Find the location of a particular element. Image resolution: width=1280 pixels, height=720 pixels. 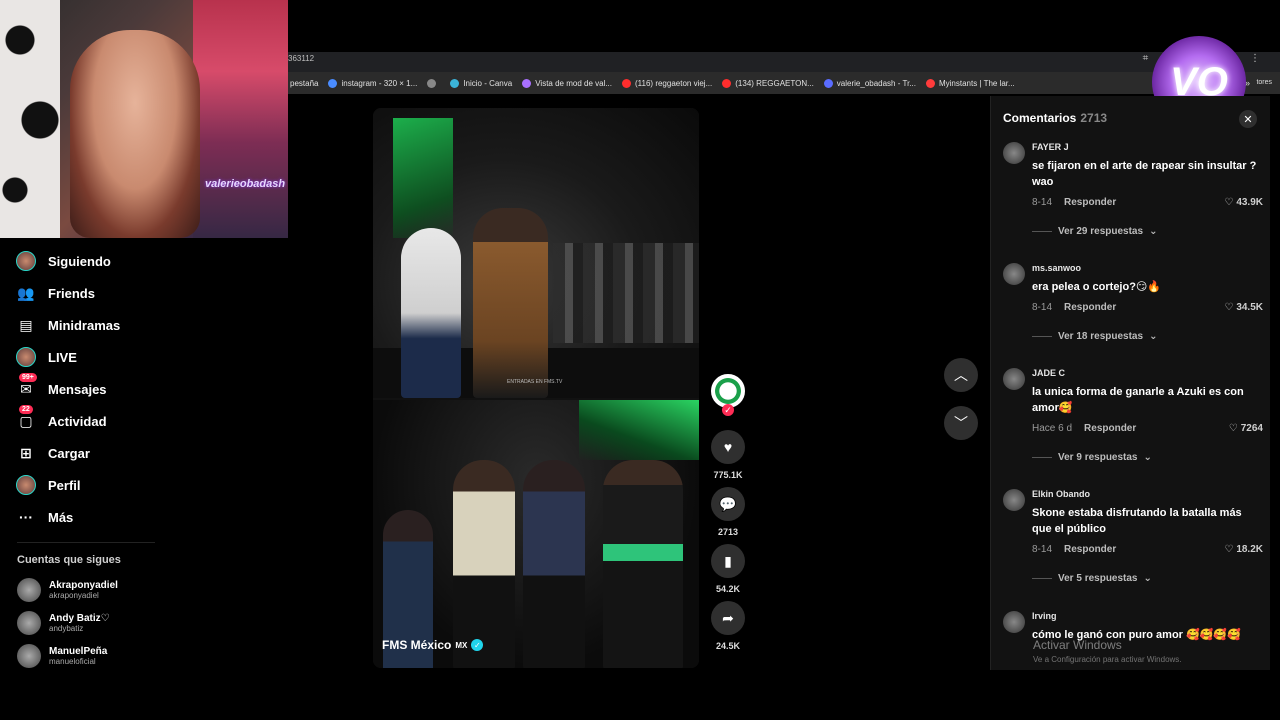

comment-like-count: 43.9K is located at coordinates (1249, 202).